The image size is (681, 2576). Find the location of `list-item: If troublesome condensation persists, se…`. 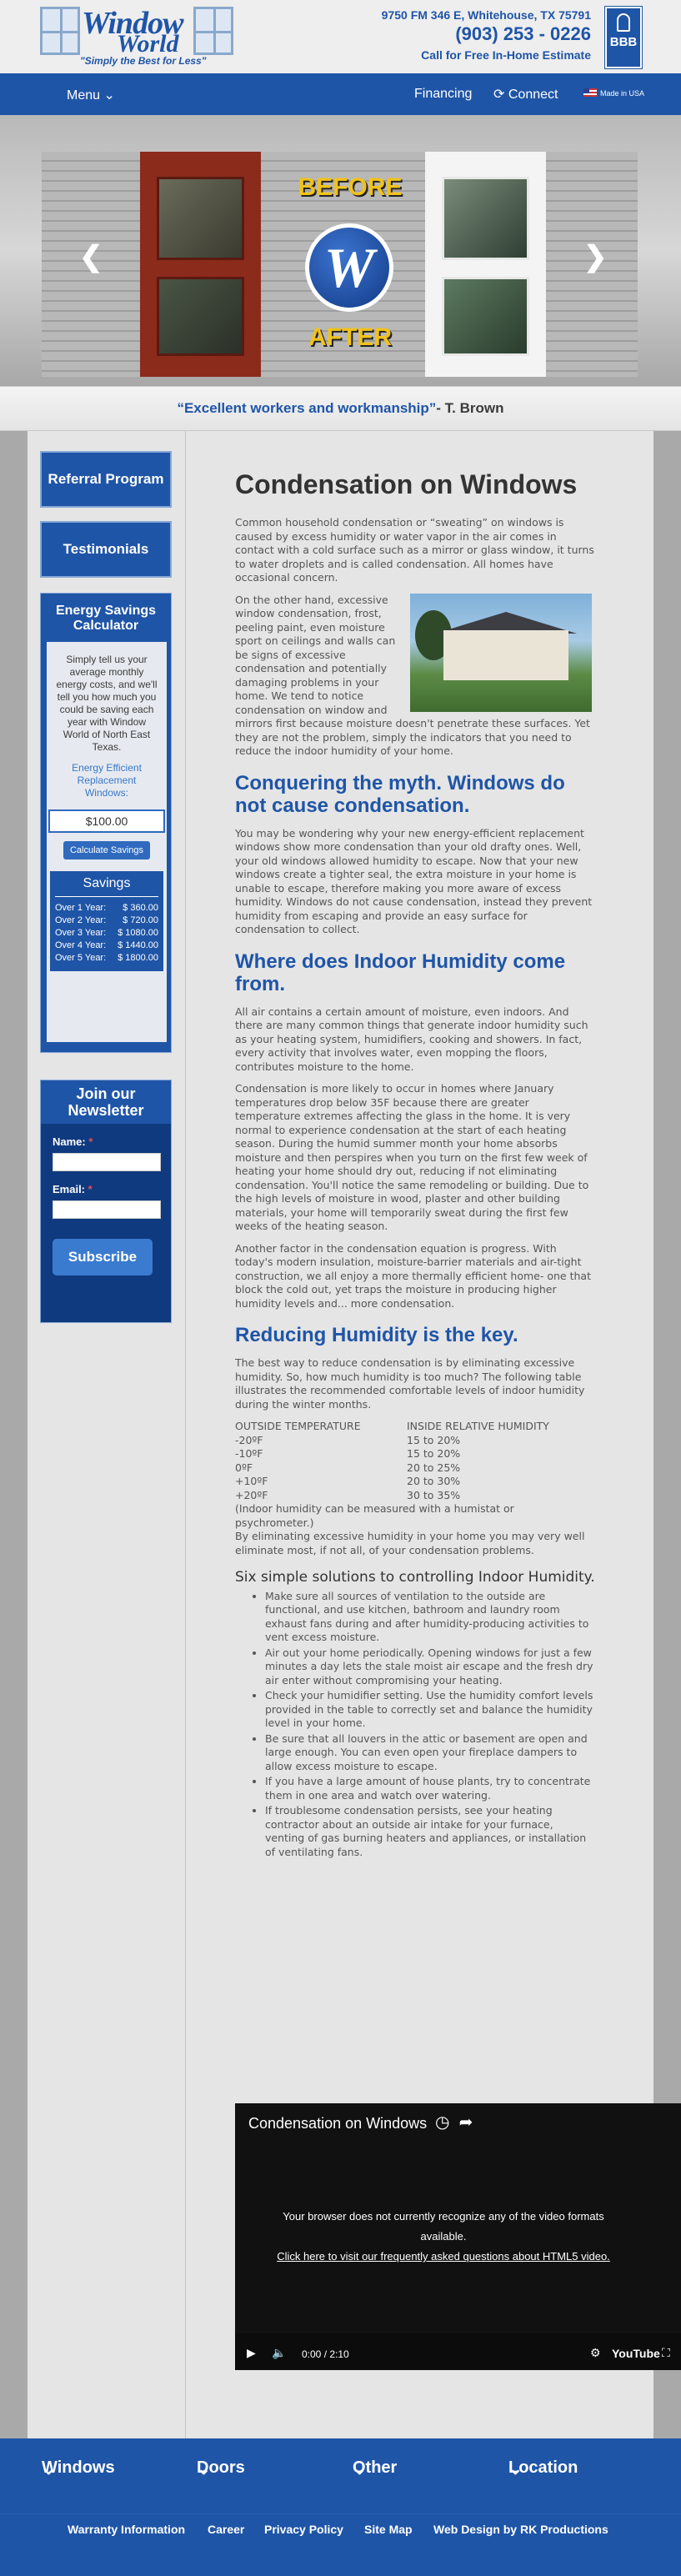

list-item: If troublesome condensation persists, se… is located at coordinates (430, 1831).